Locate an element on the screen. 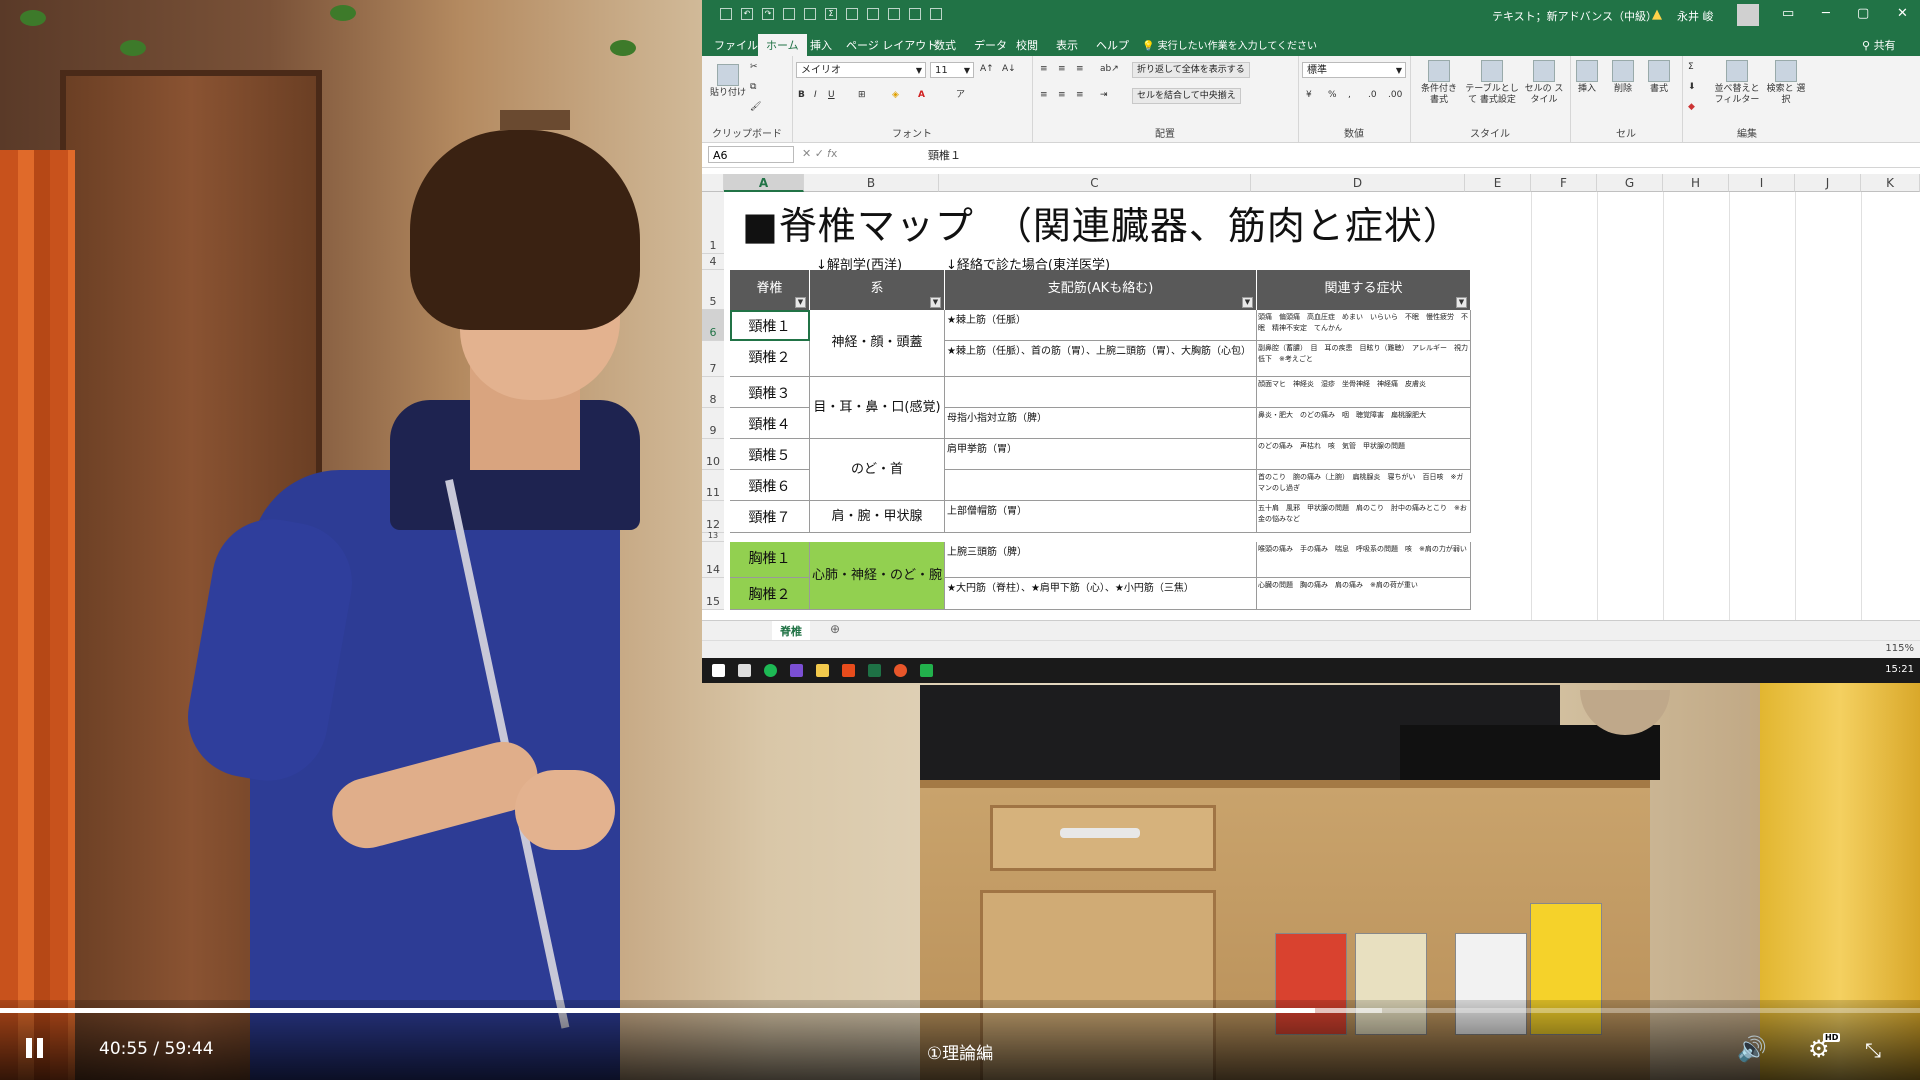 The height and width of the screenshot is (1080, 1920). browser-icon is located at coordinates (900, 670).